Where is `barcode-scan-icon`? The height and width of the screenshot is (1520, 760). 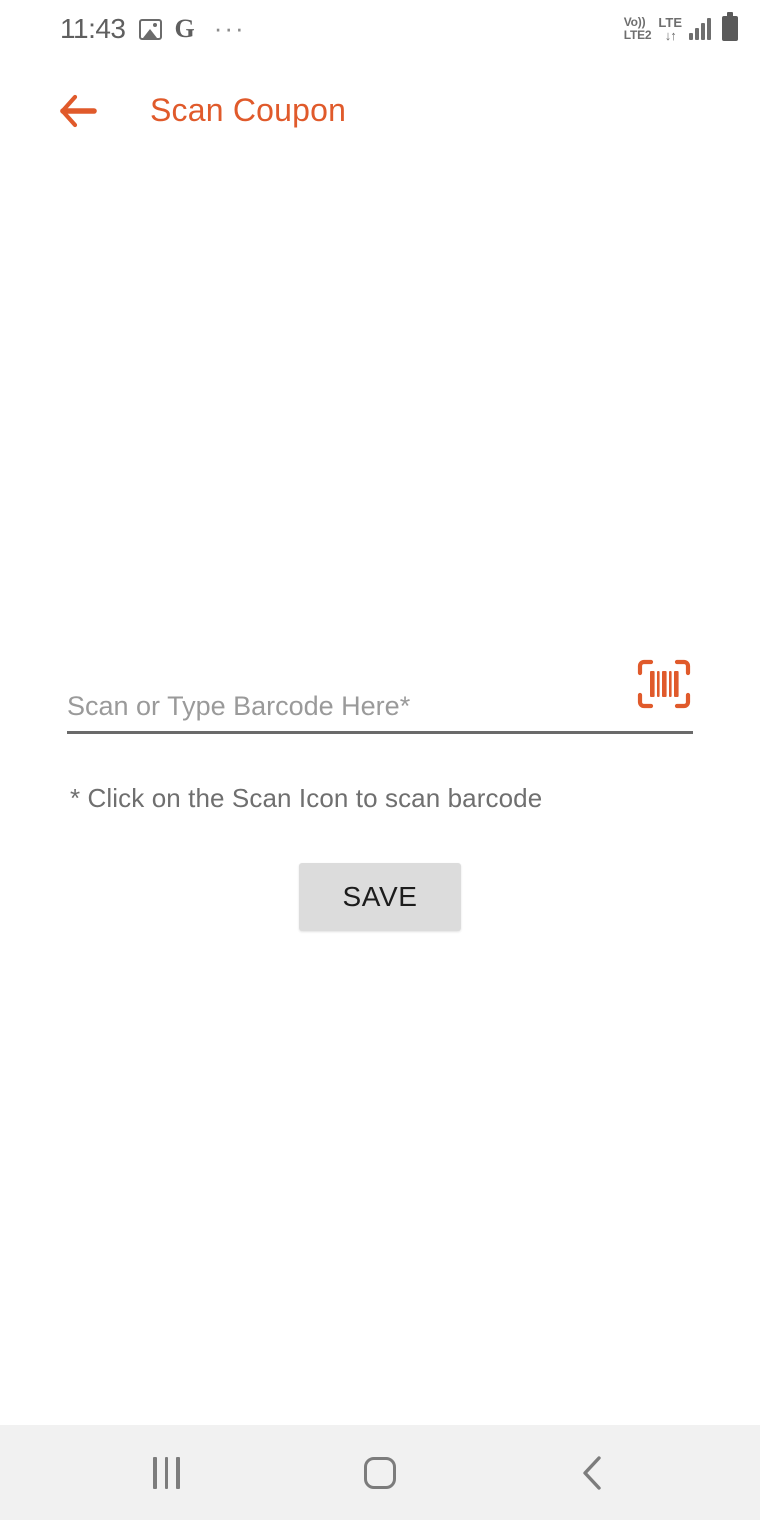 barcode-scan-icon is located at coordinates (664, 684).